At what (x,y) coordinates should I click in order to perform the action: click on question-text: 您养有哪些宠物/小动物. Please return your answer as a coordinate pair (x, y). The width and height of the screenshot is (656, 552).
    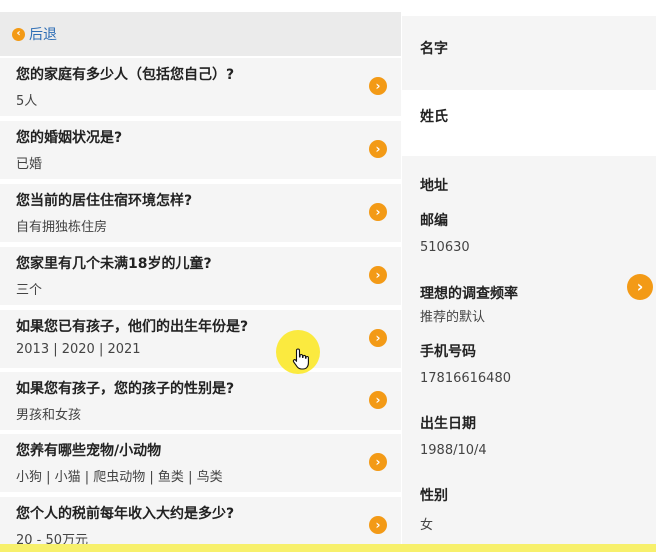
    Looking at the image, I should click on (89, 451).